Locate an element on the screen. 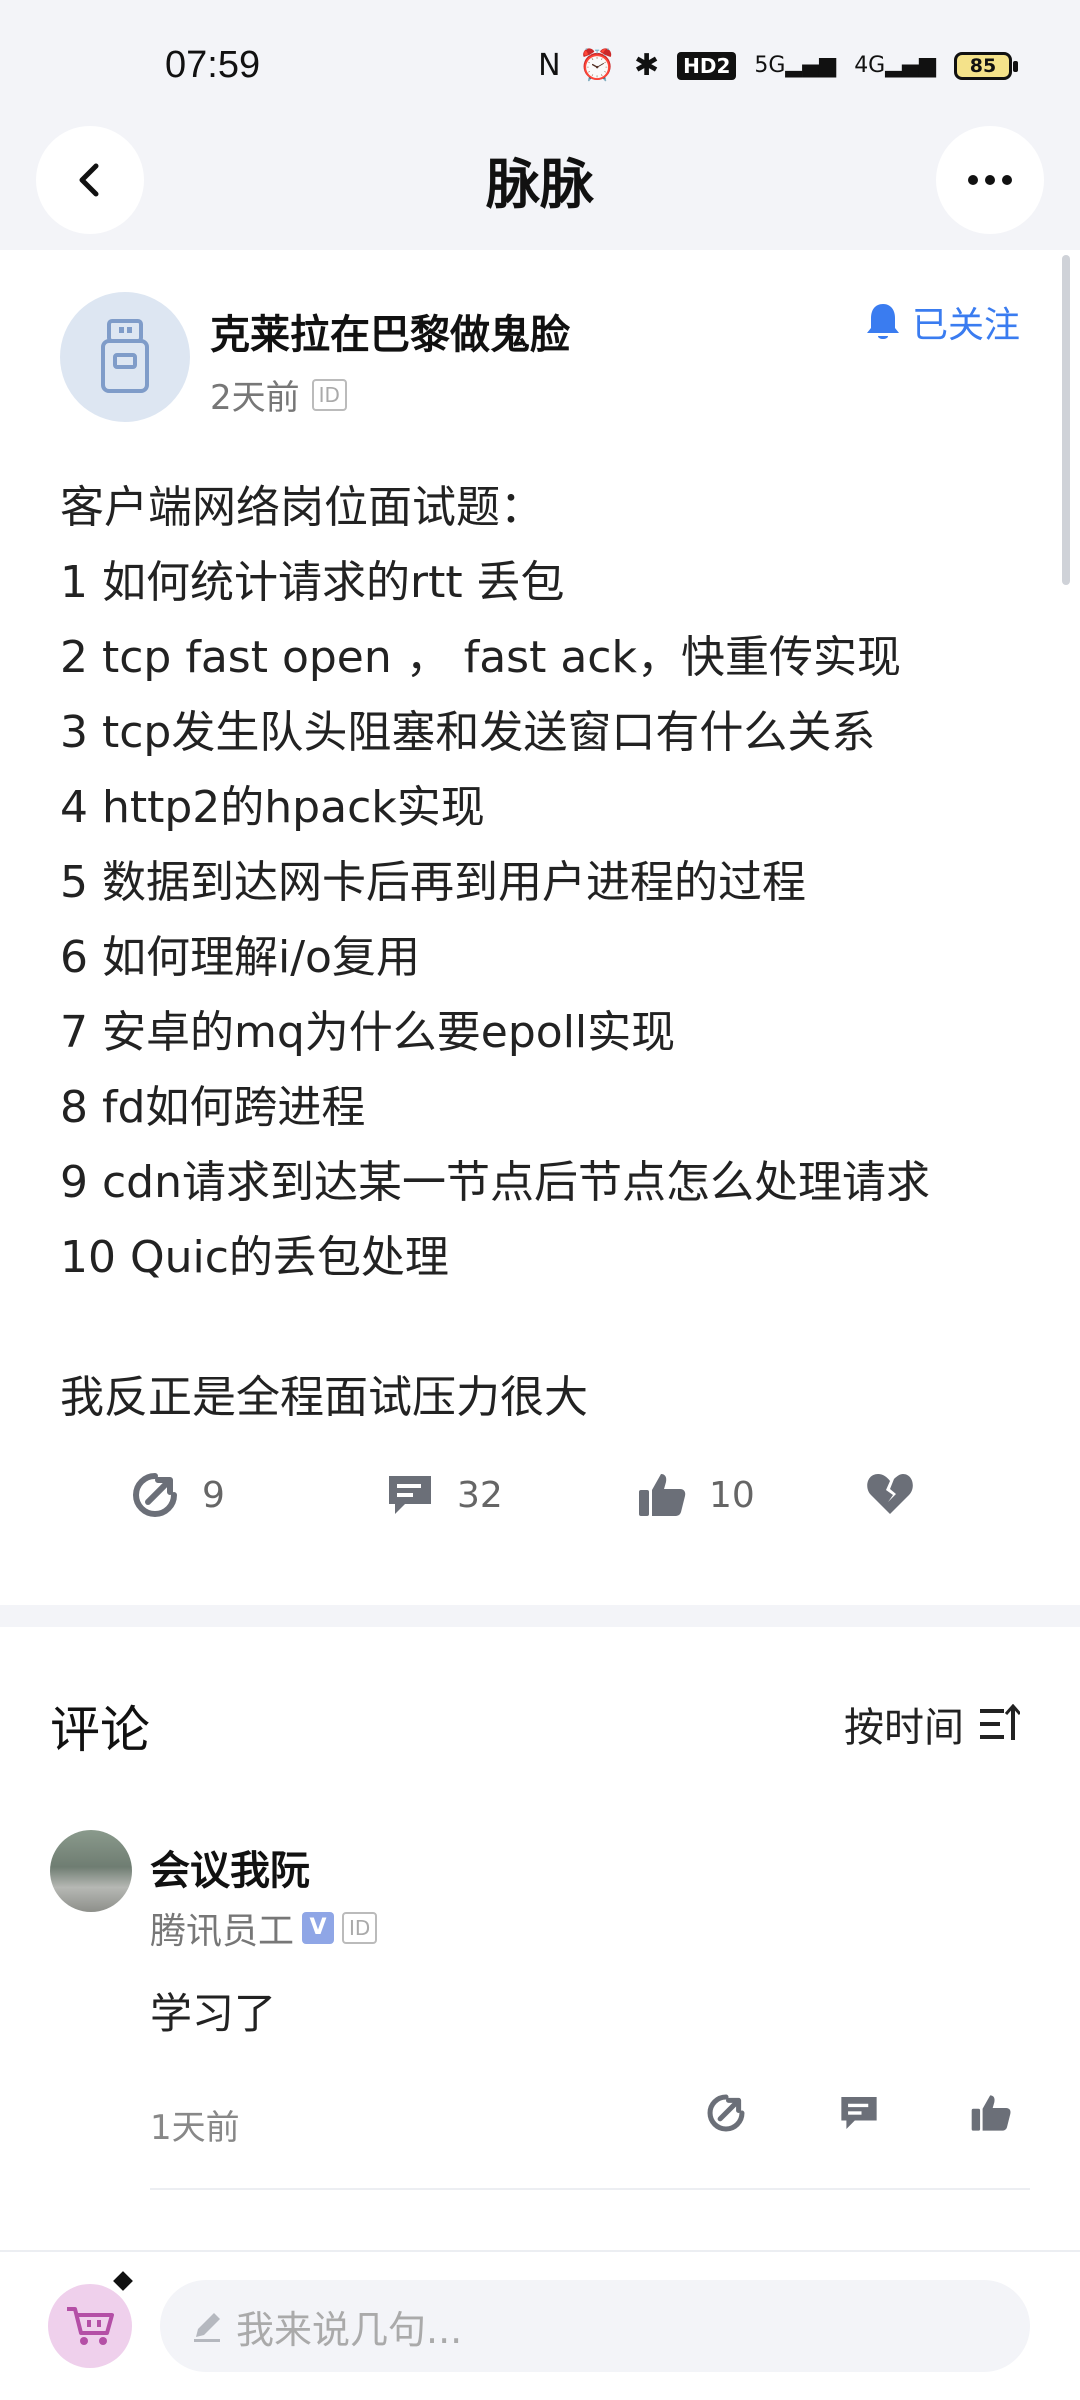  notification-dot is located at coordinates (123, 2281).